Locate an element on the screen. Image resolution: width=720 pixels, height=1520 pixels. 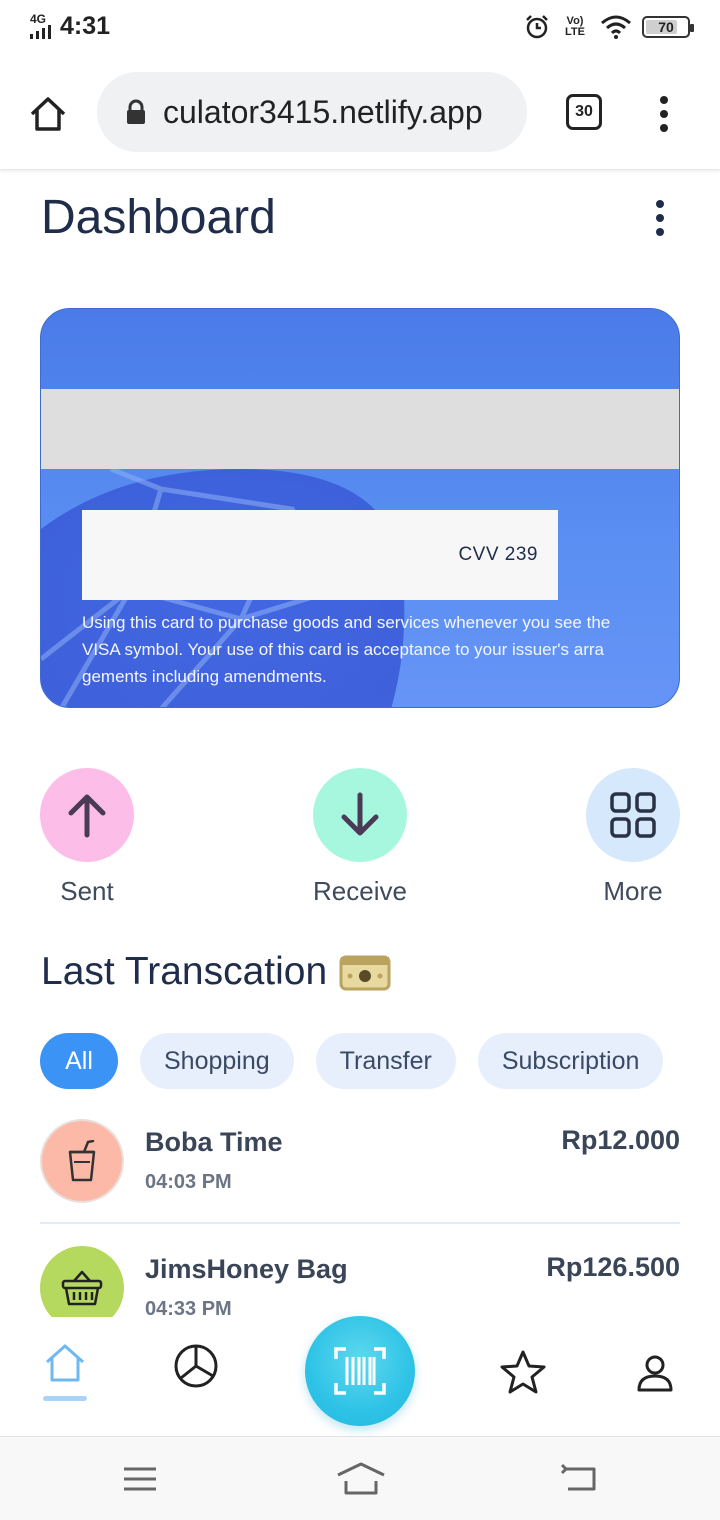
volte-indicator: Vo) LTE is located at coordinates (575, 26).